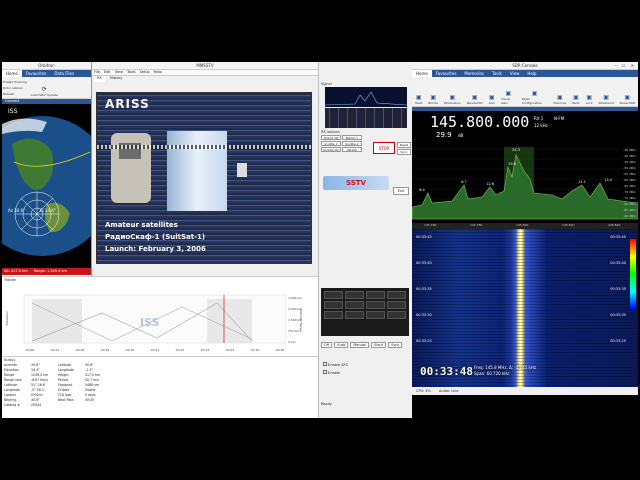 The image size is (640, 480). What do you see at coordinates (452, 91) in the screenshot?
I see `sdr-ribbon-button: ▣ Modulation` at bounding box center [452, 91].